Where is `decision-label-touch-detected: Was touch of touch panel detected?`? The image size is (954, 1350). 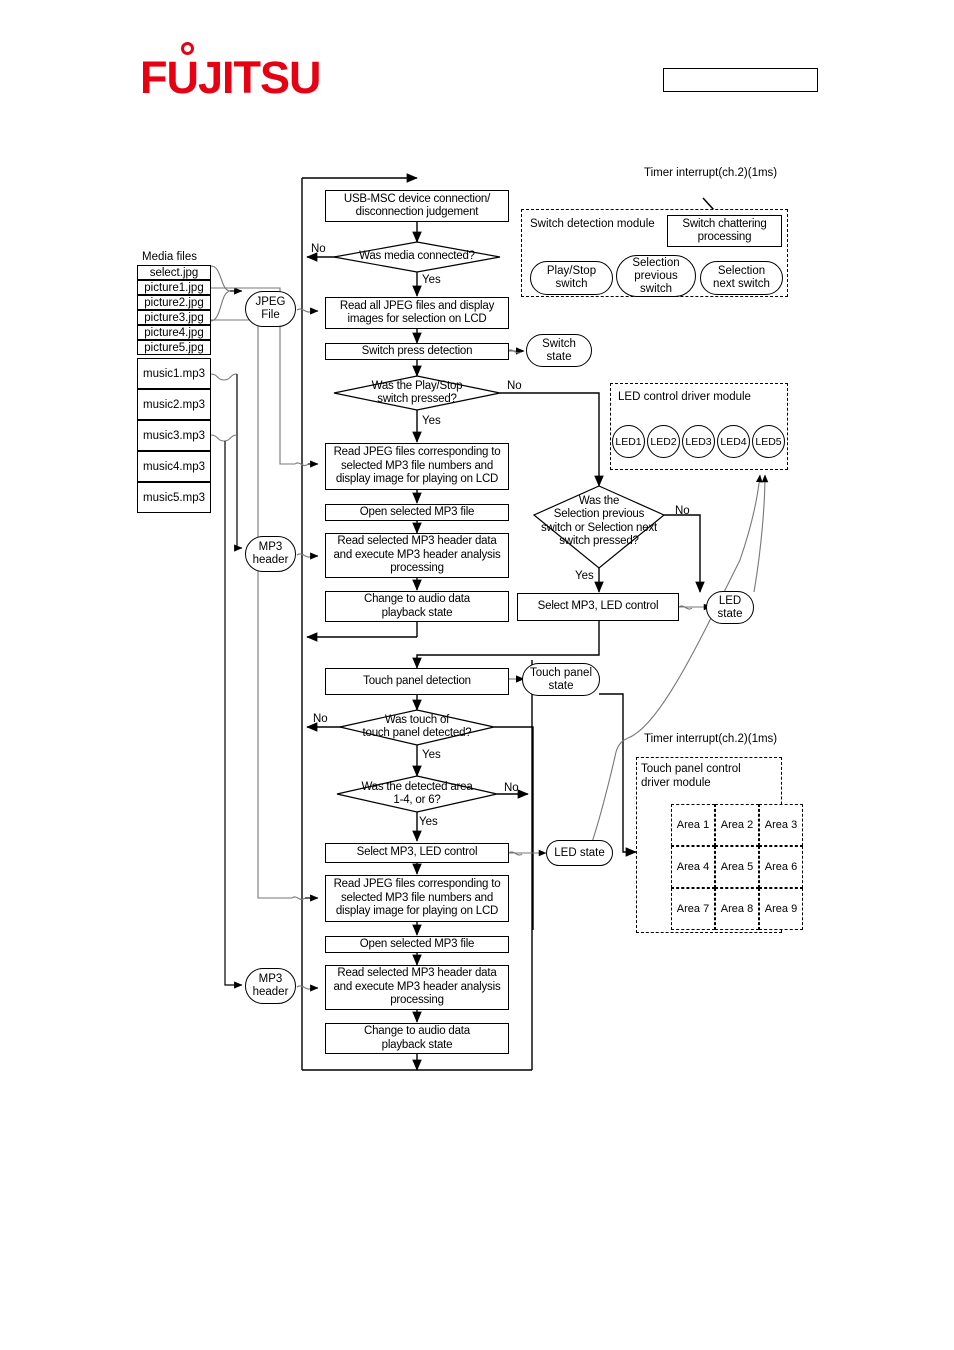 decision-label-touch-detected: Was touch of touch panel detected? is located at coordinates (417, 726).